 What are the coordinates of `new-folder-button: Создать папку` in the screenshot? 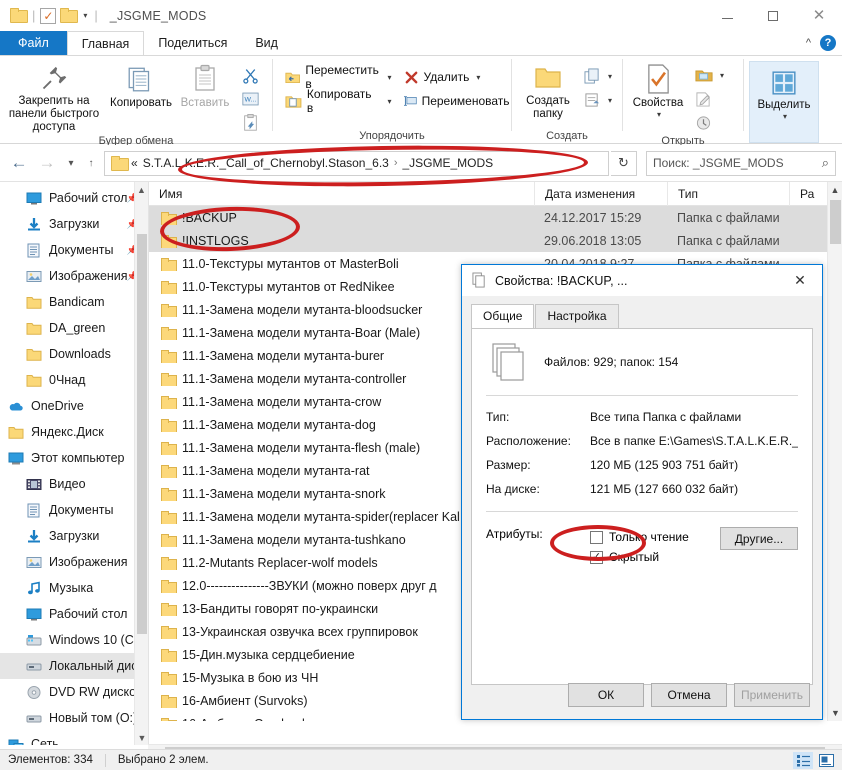 It's located at (548, 91).